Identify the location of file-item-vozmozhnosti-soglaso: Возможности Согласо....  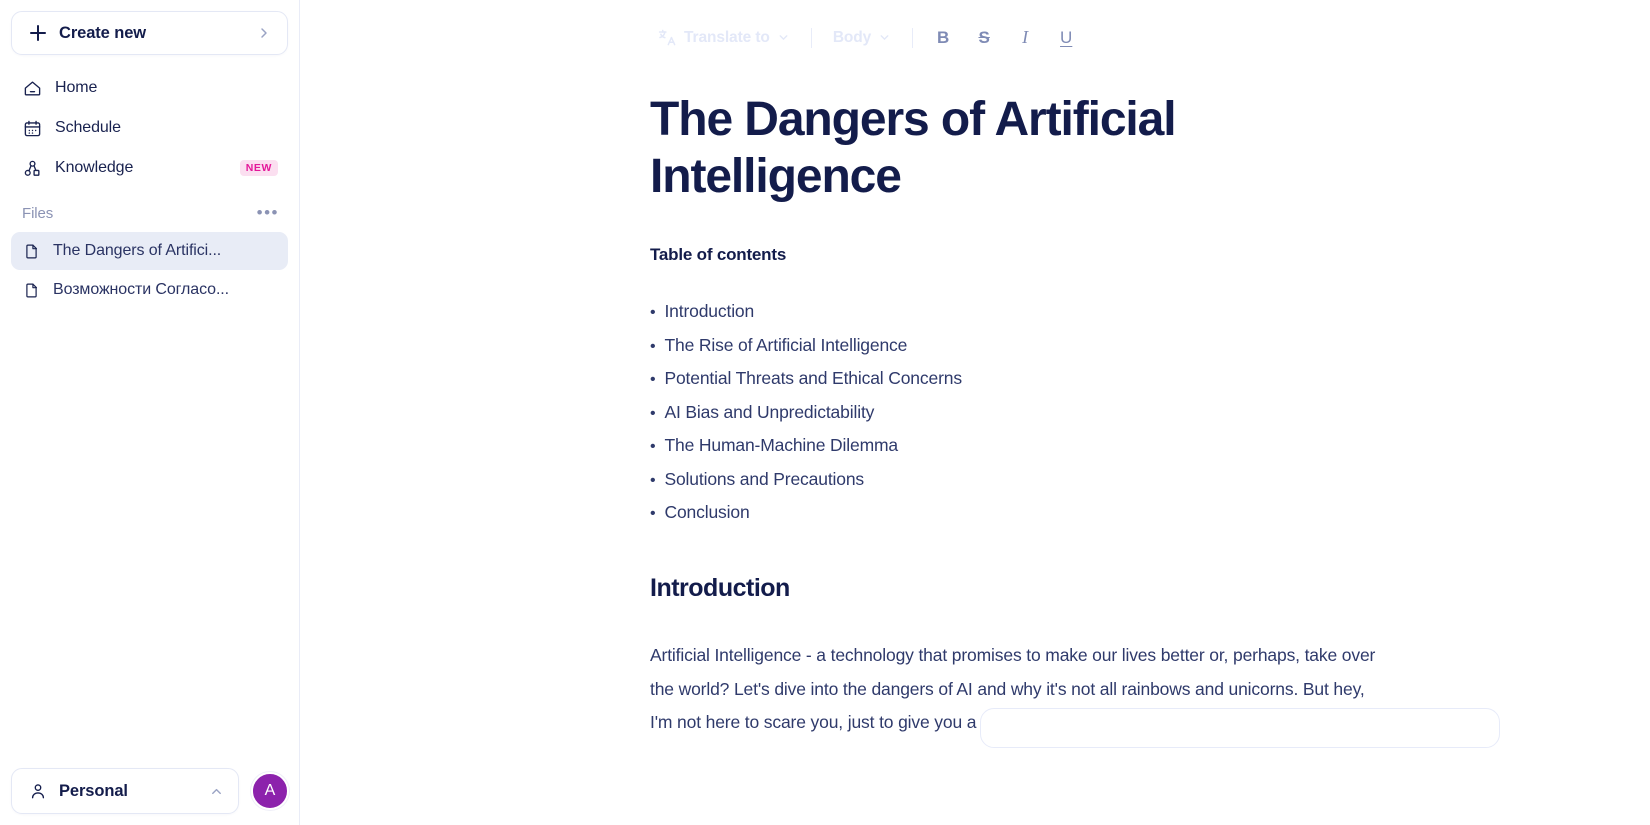
(149, 290).